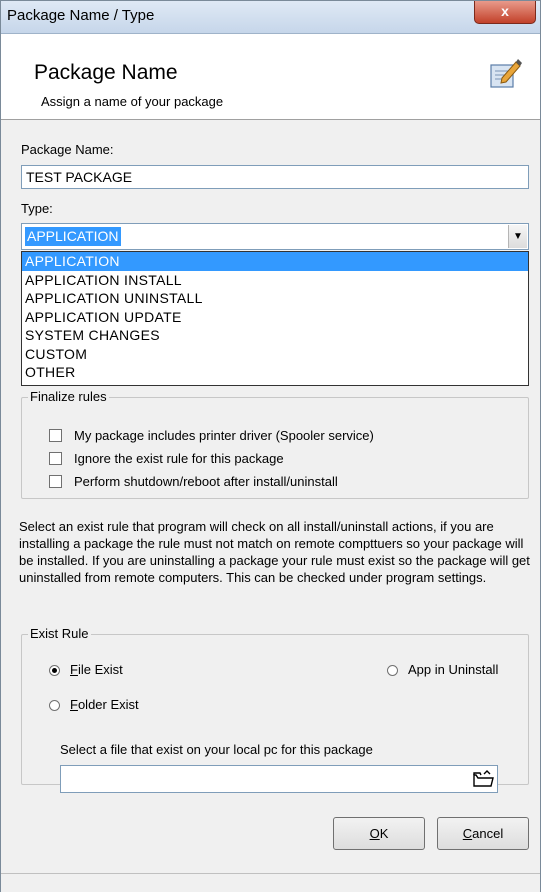 Image resolution: width=541 pixels, height=892 pixels. What do you see at coordinates (275, 335) in the screenshot?
I see `type-option: SYSTEM CHANGES` at bounding box center [275, 335].